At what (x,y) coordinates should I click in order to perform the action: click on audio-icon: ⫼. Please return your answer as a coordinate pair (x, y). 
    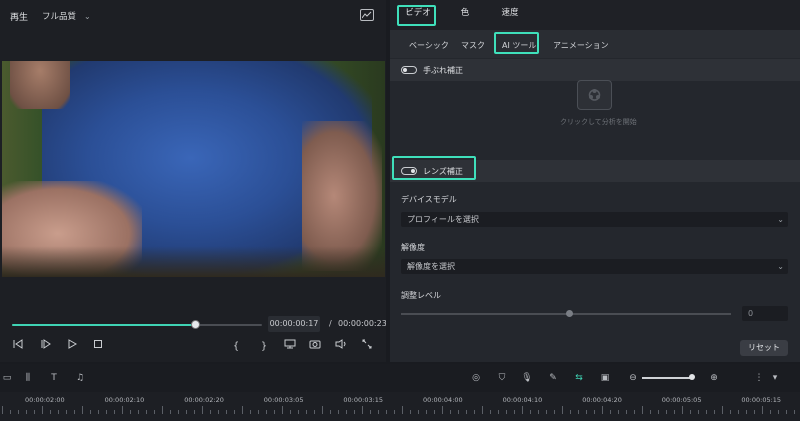
    Looking at the image, I should click on (28, 378).